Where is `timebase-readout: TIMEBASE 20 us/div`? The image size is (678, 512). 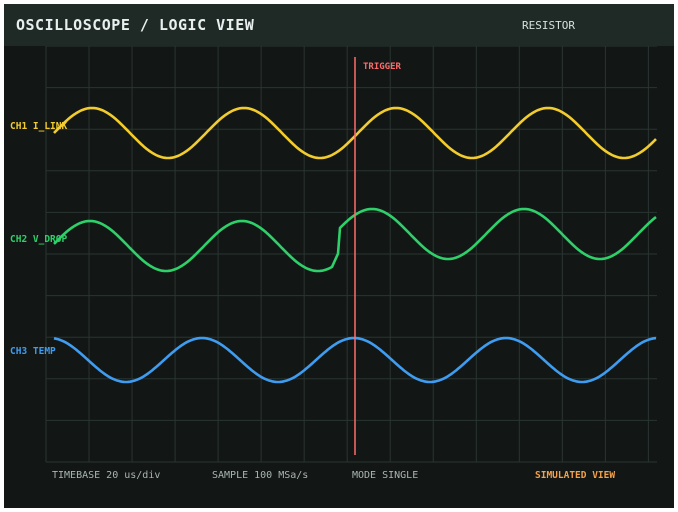 timebase-readout: TIMEBASE 20 us/div is located at coordinates (106, 475).